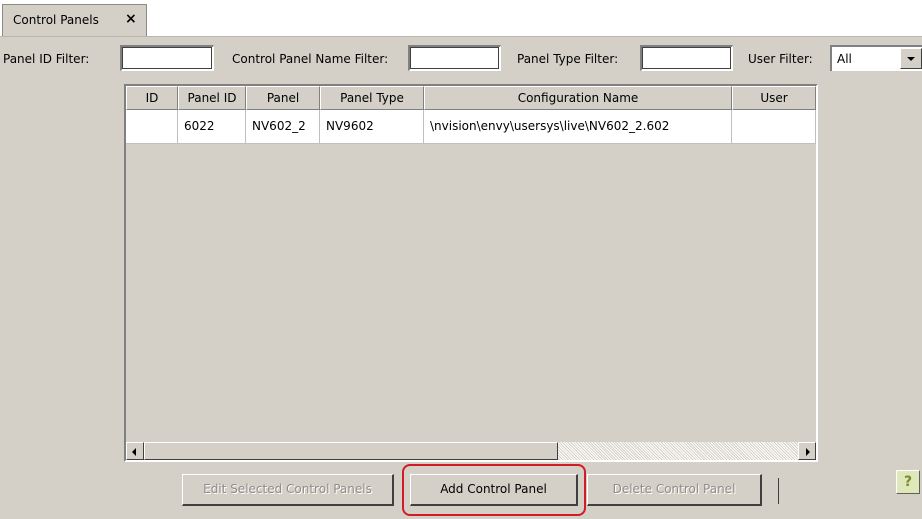 The width and height of the screenshot is (922, 519). I want to click on table-cell-panel: NV602_2, so click(283, 127).